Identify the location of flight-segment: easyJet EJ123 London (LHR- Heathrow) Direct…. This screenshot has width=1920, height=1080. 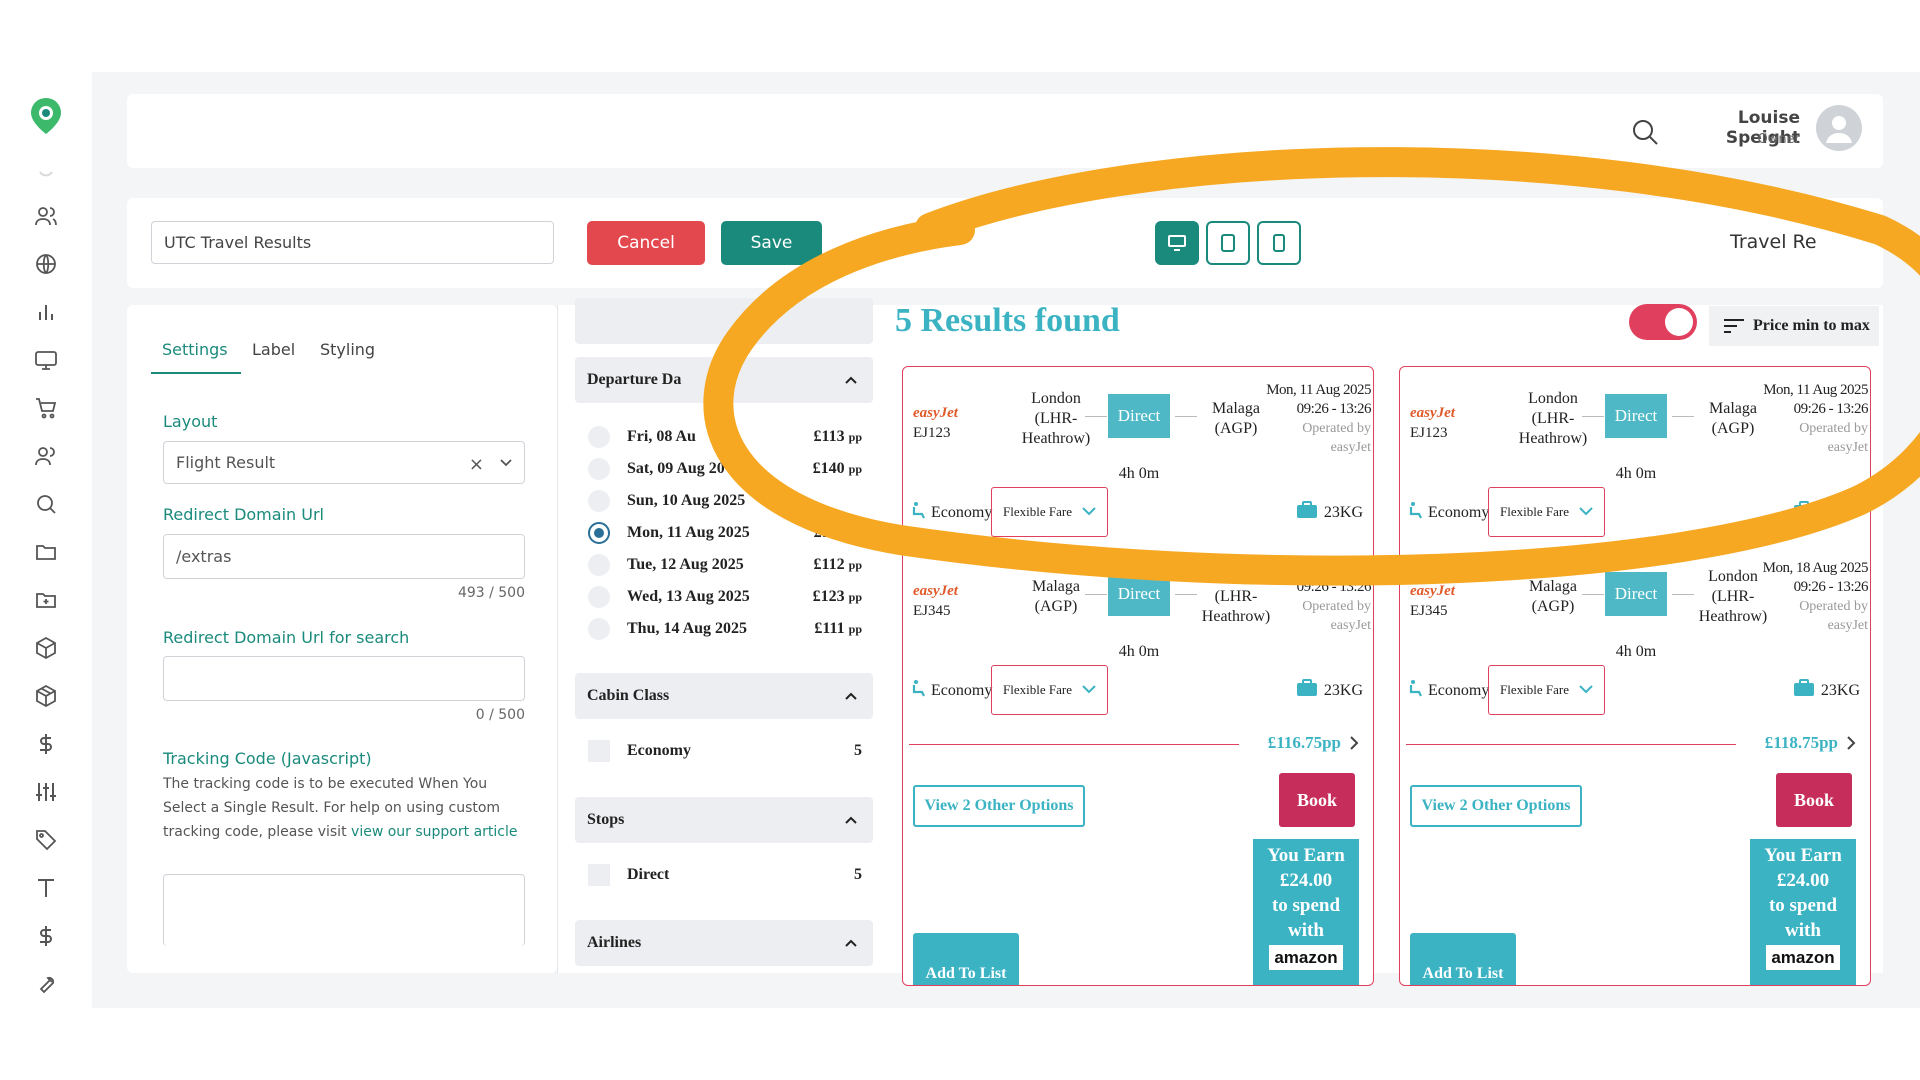
(1138, 456).